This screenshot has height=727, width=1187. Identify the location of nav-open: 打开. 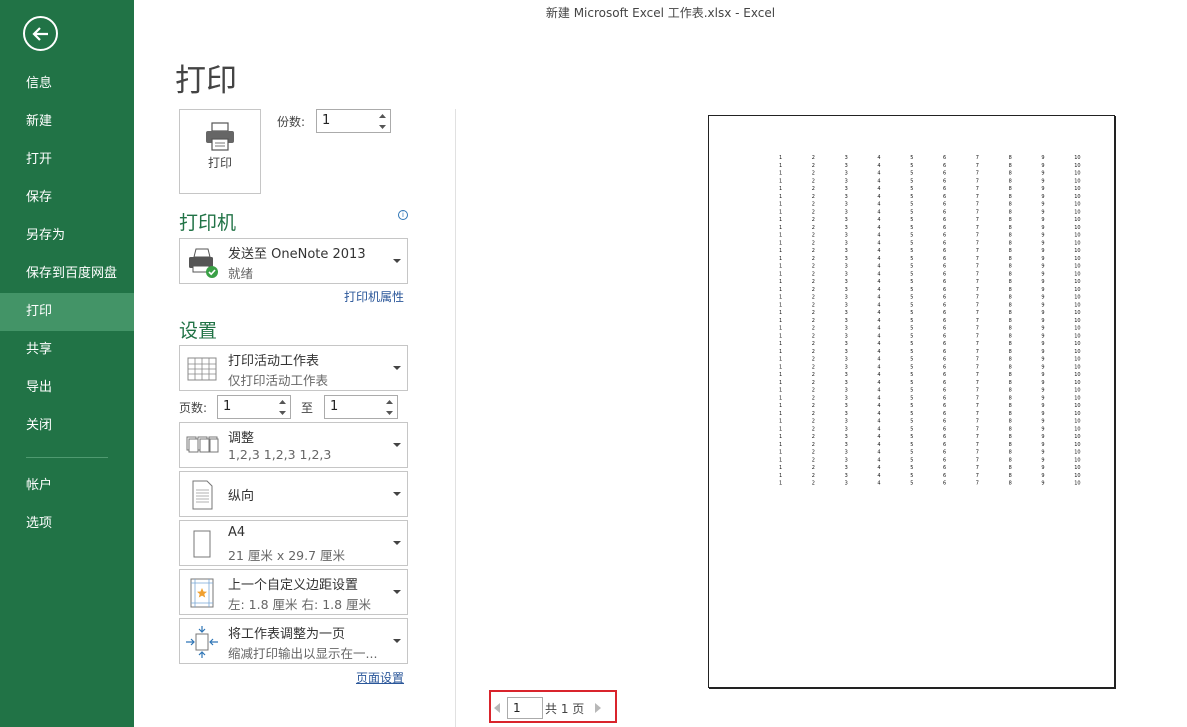
(67, 160).